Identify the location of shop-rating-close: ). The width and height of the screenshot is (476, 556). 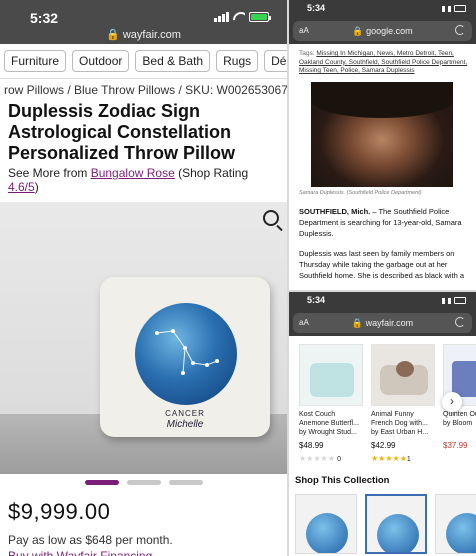
(36, 187).